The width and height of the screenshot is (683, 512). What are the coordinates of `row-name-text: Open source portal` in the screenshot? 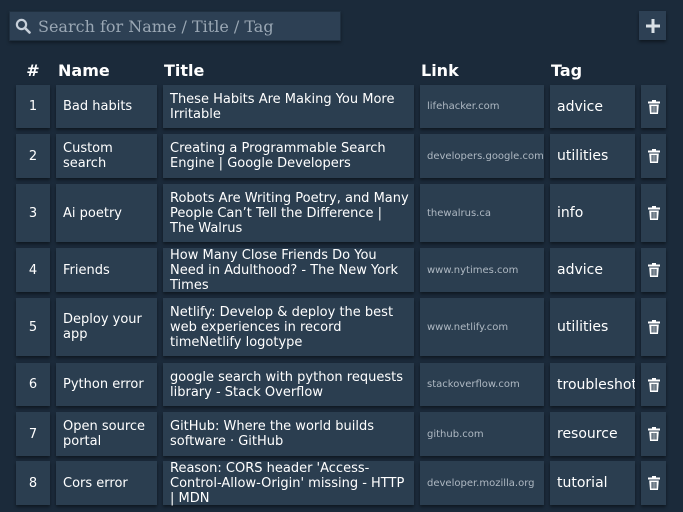 It's located at (104, 434).